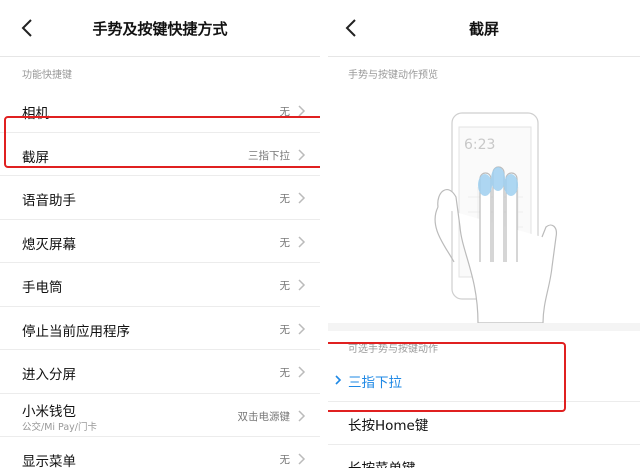 The image size is (640, 468). Describe the element at coordinates (35, 157) in the screenshot. I see `row-label: 截屏` at that location.